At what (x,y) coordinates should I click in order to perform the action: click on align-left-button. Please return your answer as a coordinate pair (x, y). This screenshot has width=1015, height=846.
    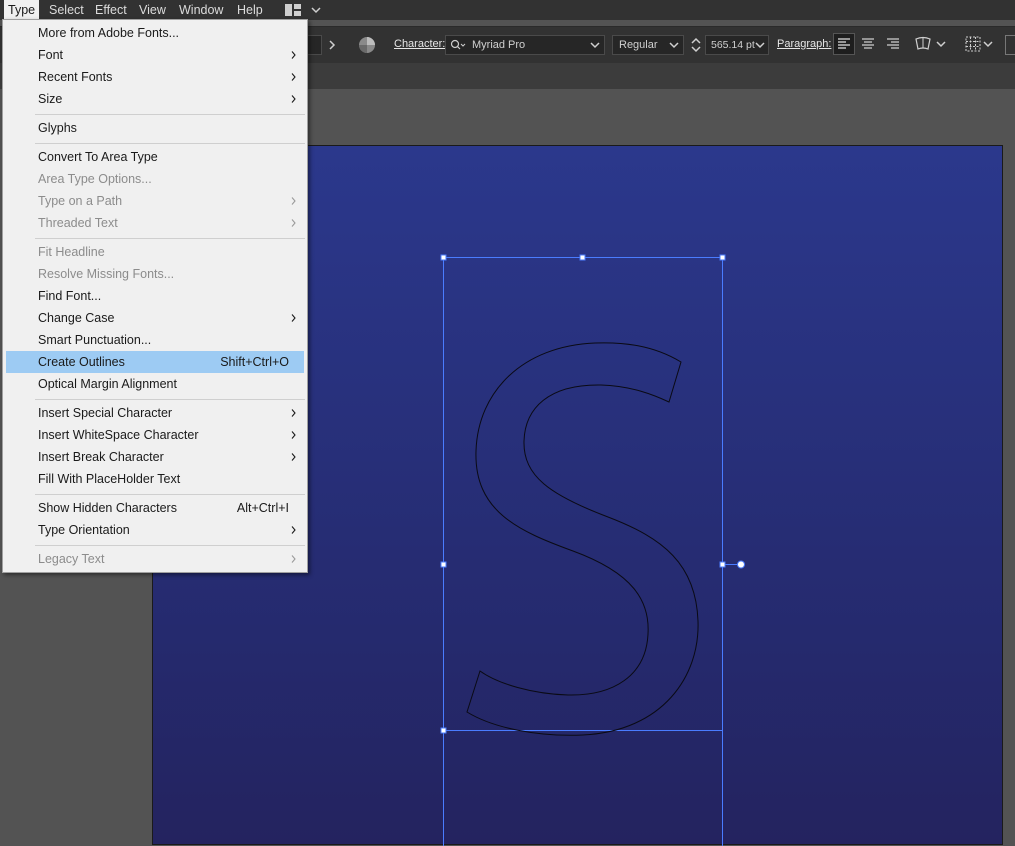
    Looking at the image, I should click on (844, 44).